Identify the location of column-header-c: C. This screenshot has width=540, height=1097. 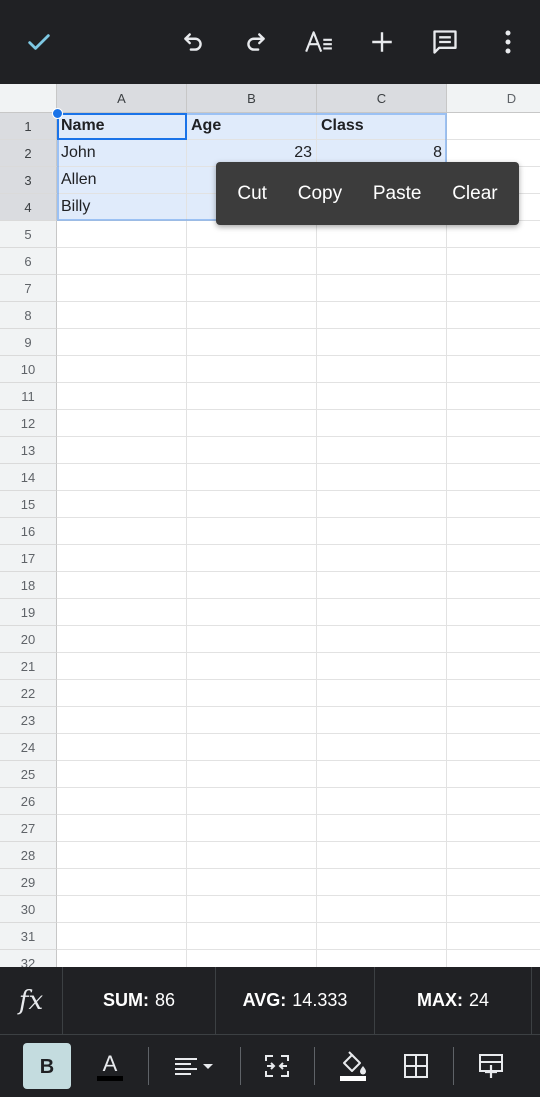
(382, 98).